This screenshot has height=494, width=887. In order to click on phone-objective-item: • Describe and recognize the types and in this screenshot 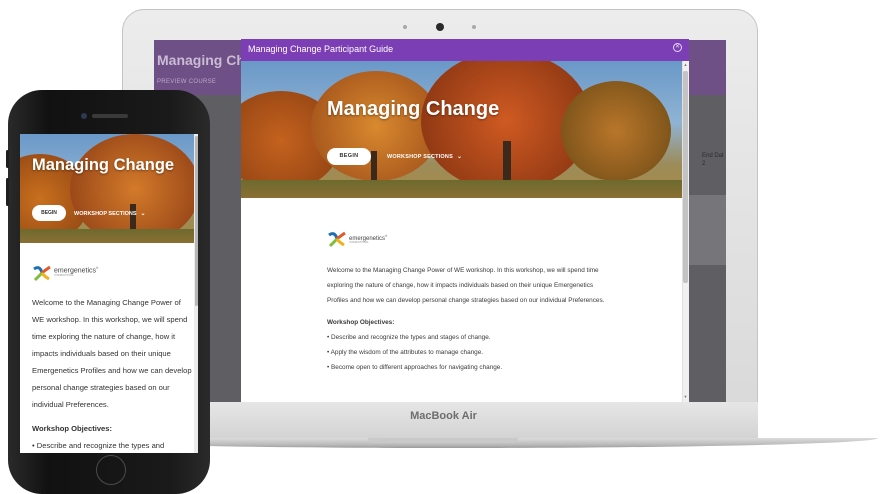, I will do `click(98, 445)`.